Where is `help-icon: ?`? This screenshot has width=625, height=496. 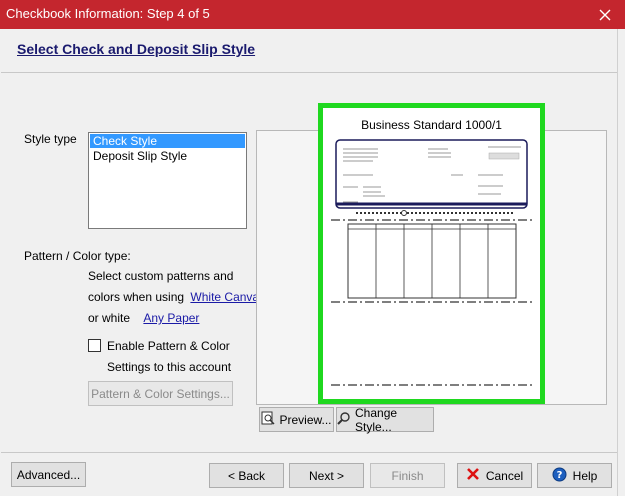 help-icon: ? is located at coordinates (559, 476).